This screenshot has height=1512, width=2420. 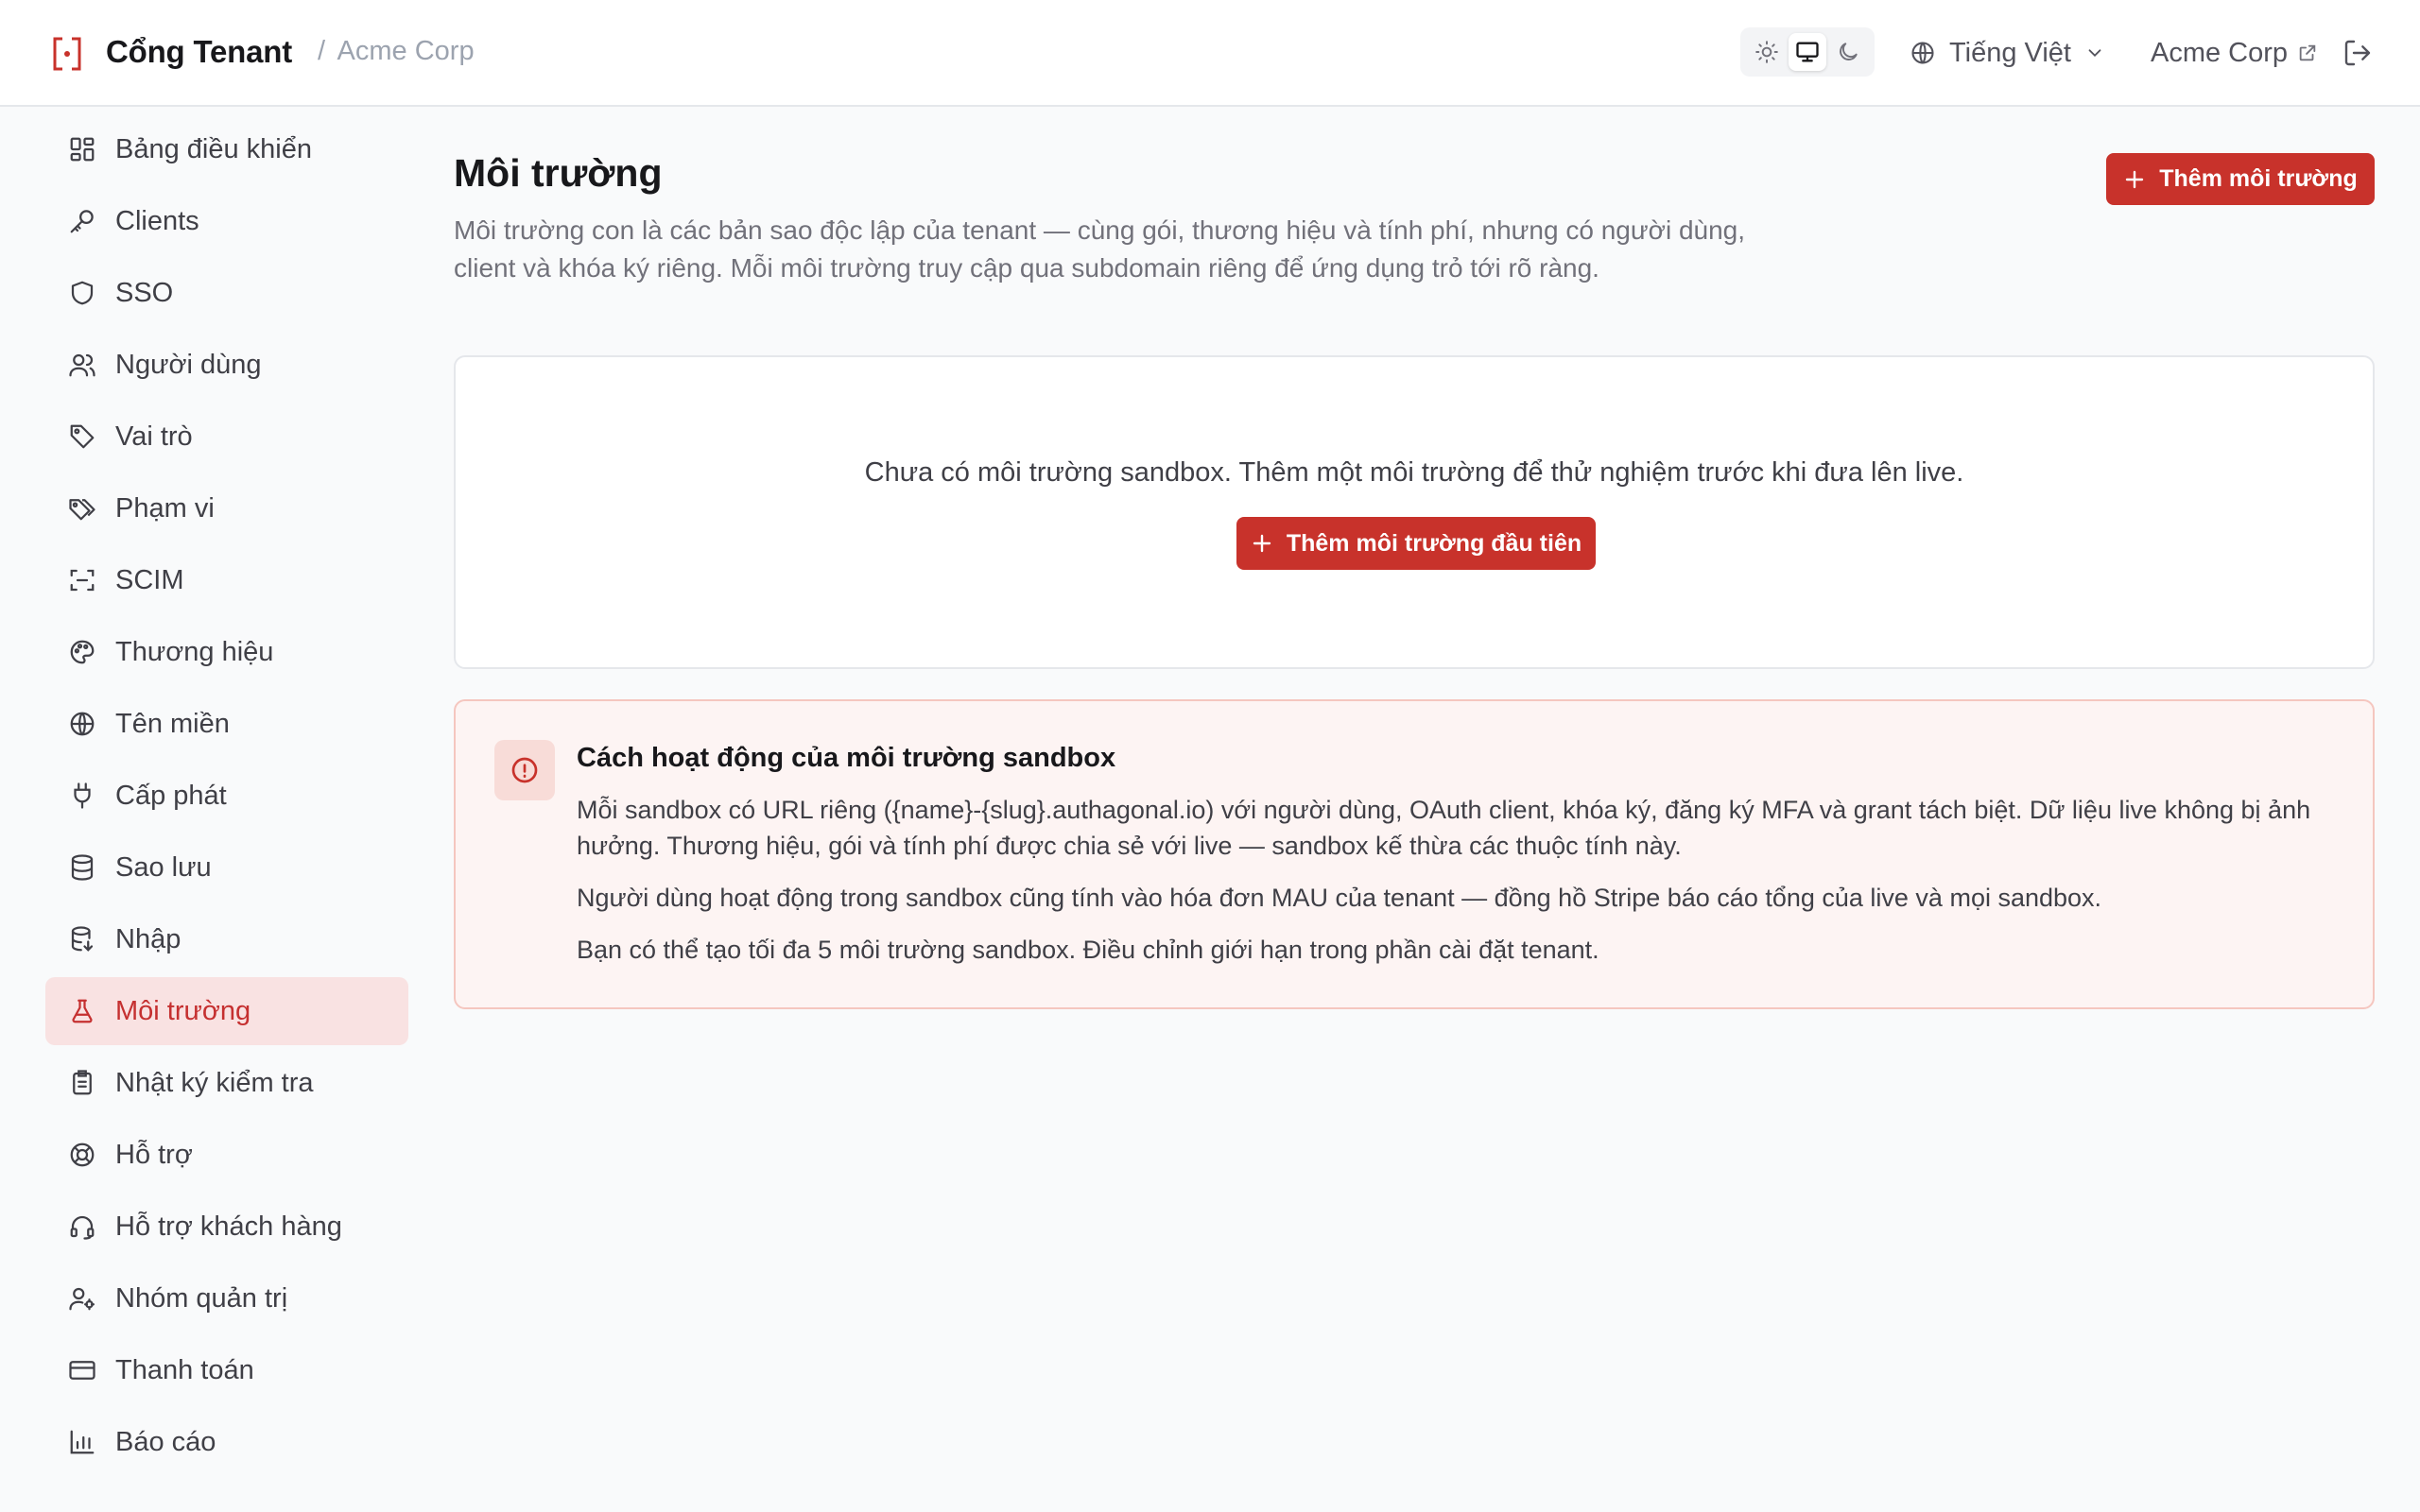 I want to click on sidebar-item-label: Nhật ký kiểm tra, so click(x=214, y=1082).